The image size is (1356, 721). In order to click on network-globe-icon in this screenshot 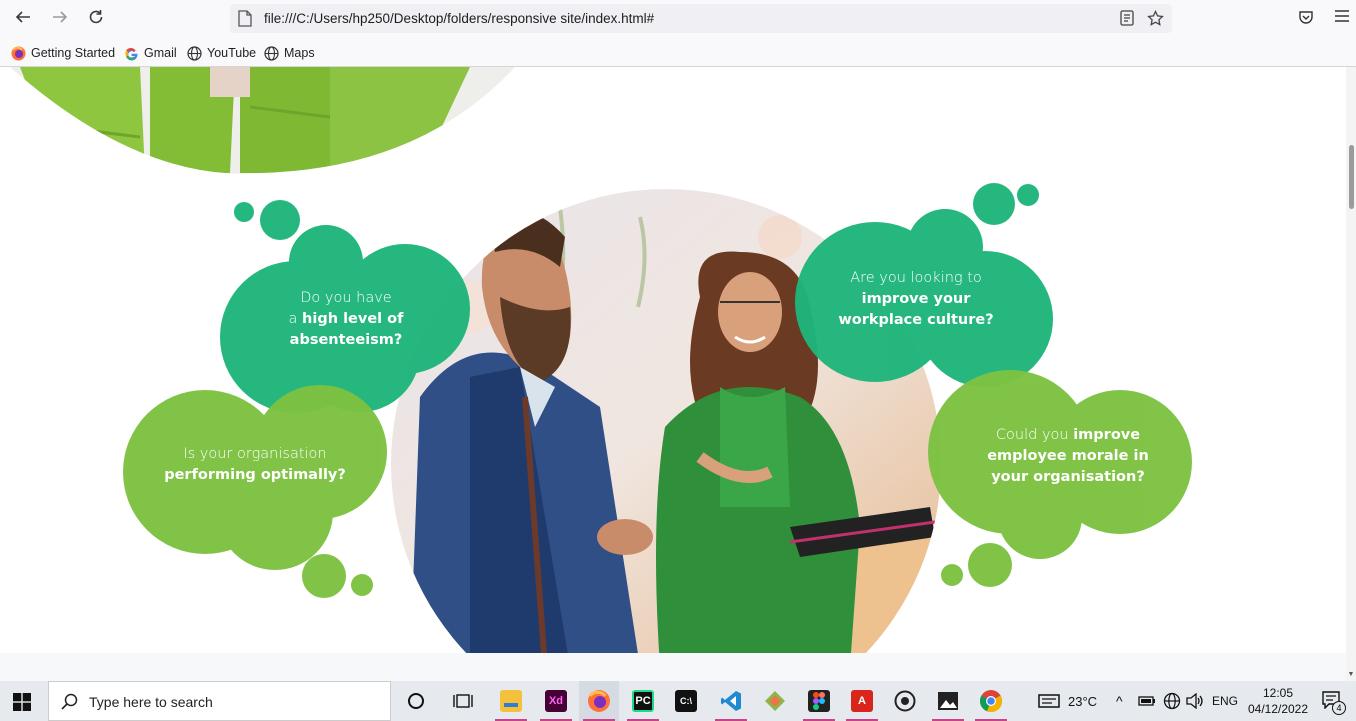, I will do `click(1172, 701)`.